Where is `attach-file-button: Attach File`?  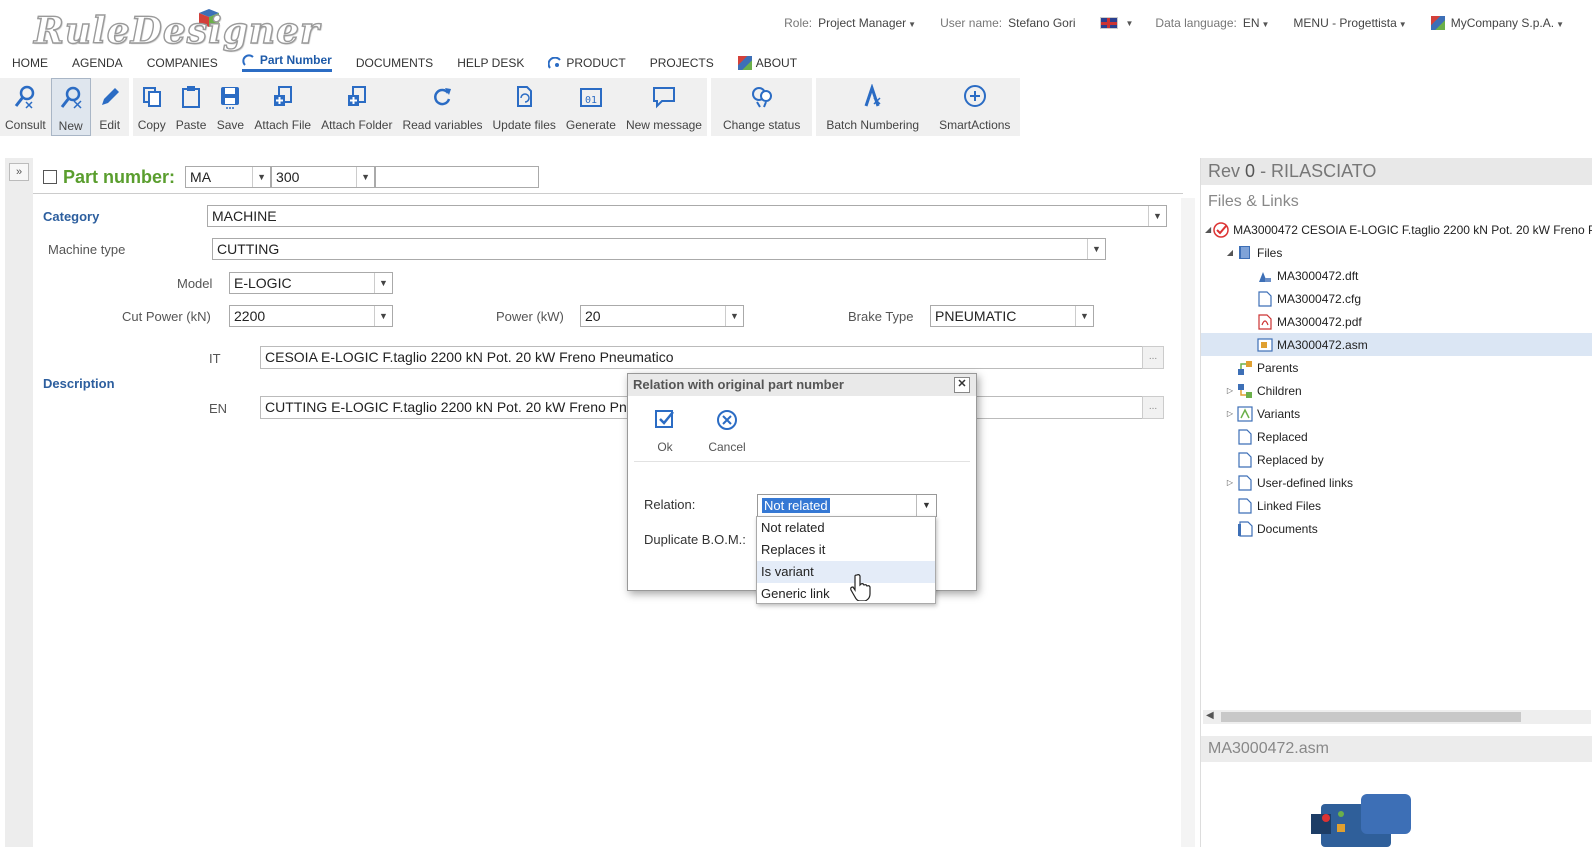
attach-file-button: Attach File is located at coordinates (282, 107).